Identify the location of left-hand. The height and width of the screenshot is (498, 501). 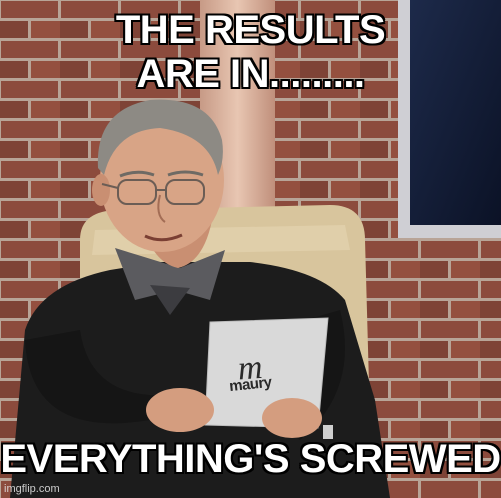
(180, 410).